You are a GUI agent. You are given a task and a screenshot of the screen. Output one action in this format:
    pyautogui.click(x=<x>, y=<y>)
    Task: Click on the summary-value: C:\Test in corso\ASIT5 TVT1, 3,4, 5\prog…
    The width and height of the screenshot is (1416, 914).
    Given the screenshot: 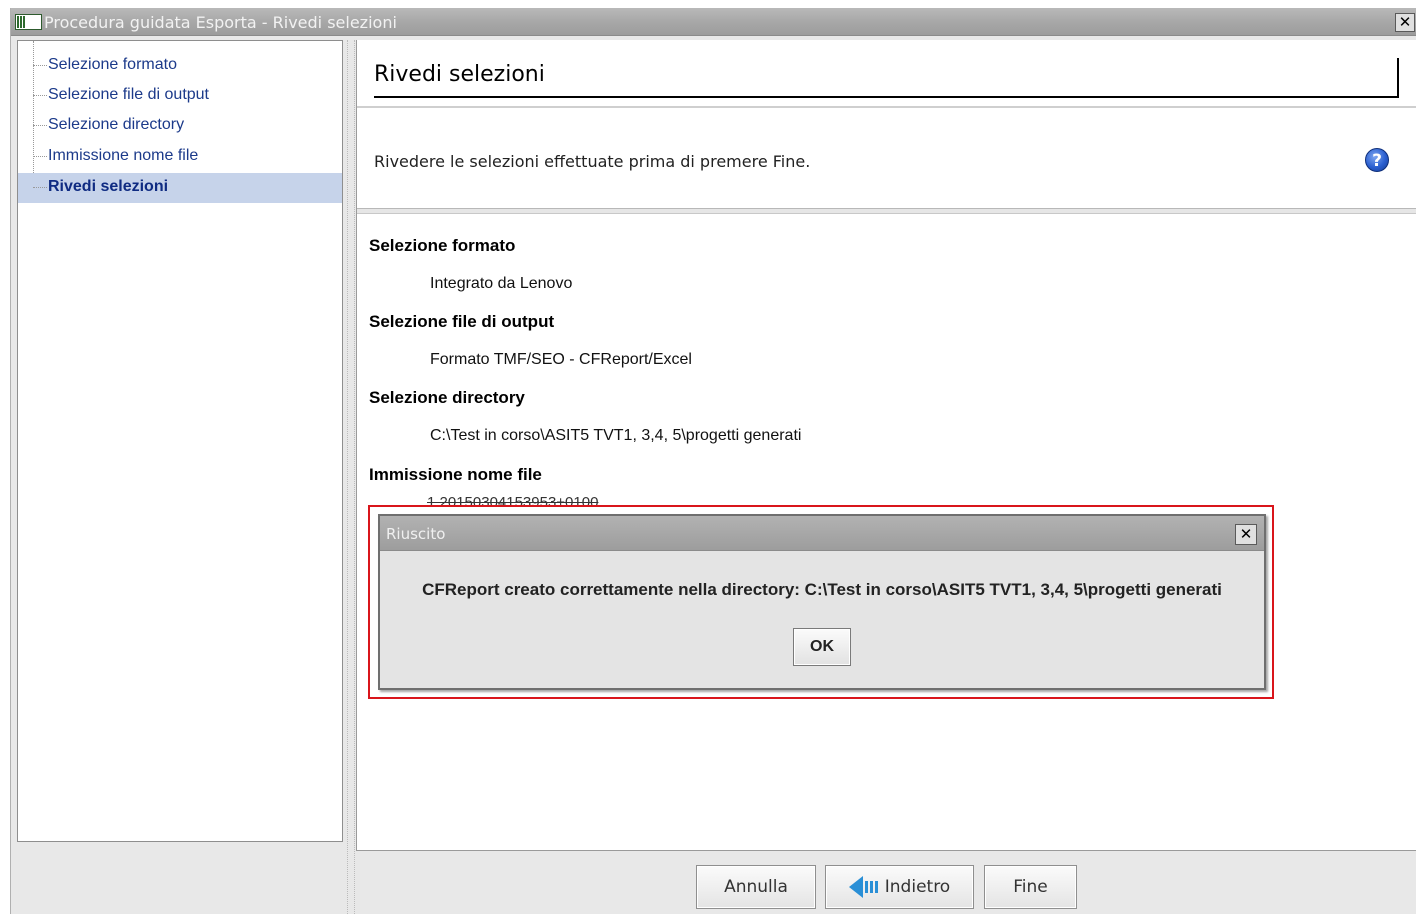 What is the action you would take?
    pyautogui.click(x=616, y=435)
    